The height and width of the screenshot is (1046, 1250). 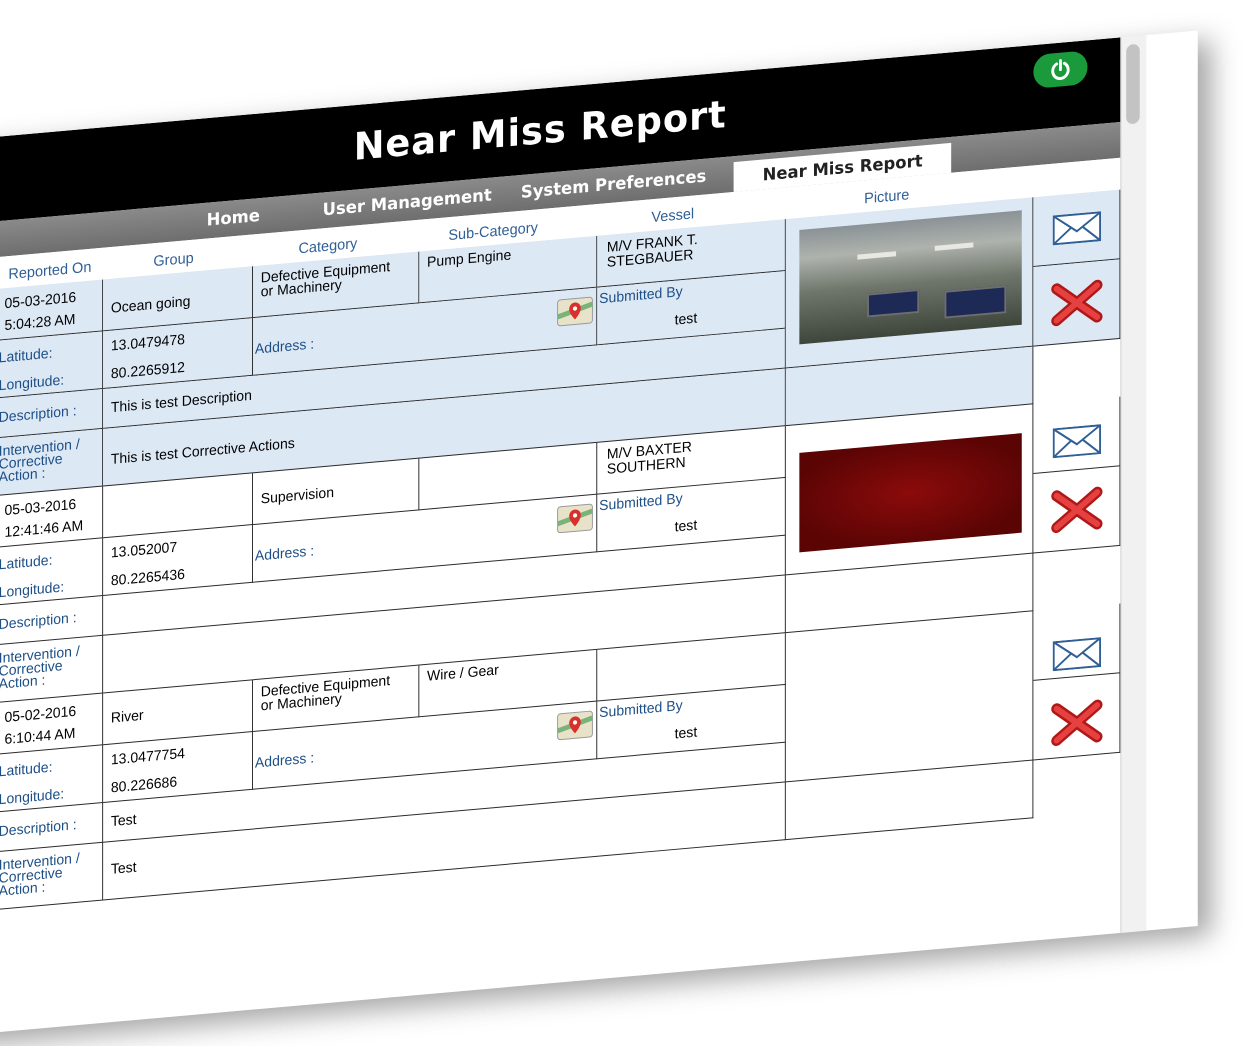 What do you see at coordinates (147, 757) in the screenshot?
I see `latitude-value: 13.0477754` at bounding box center [147, 757].